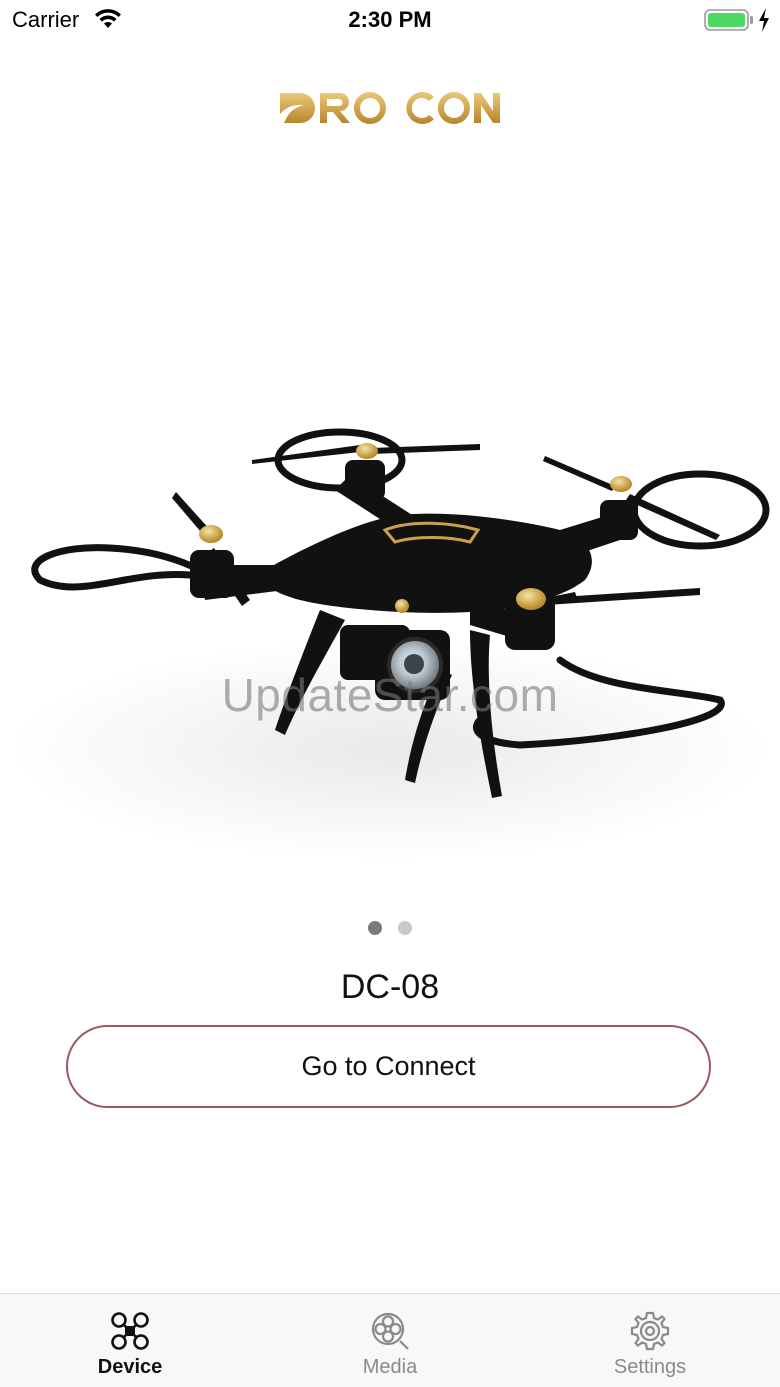 The image size is (780, 1387). Describe the element at coordinates (130, 1367) in the screenshot. I see `tab-device-label: Device` at that location.